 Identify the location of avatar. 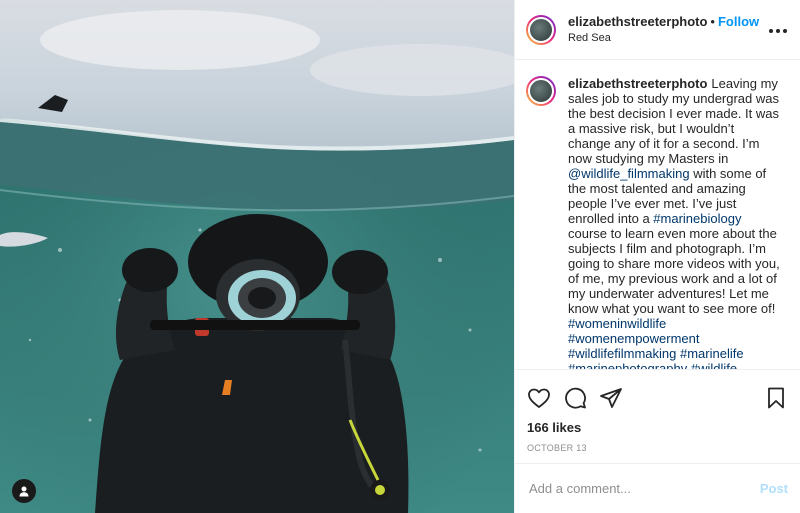
(541, 29).